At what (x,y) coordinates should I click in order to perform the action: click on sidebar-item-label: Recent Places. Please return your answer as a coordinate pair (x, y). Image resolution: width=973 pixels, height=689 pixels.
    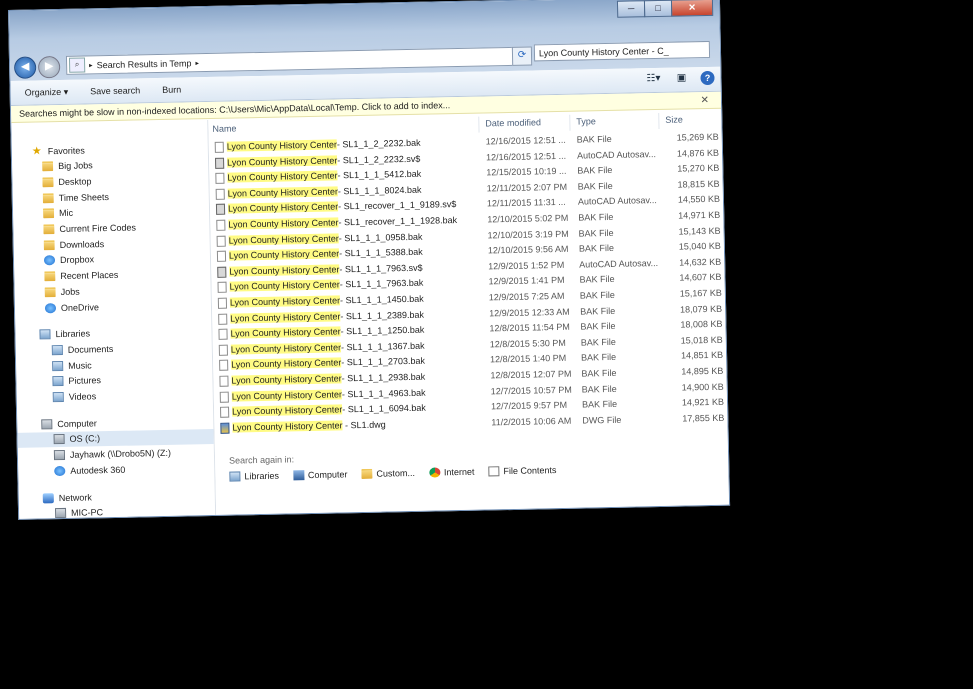
    Looking at the image, I should click on (89, 275).